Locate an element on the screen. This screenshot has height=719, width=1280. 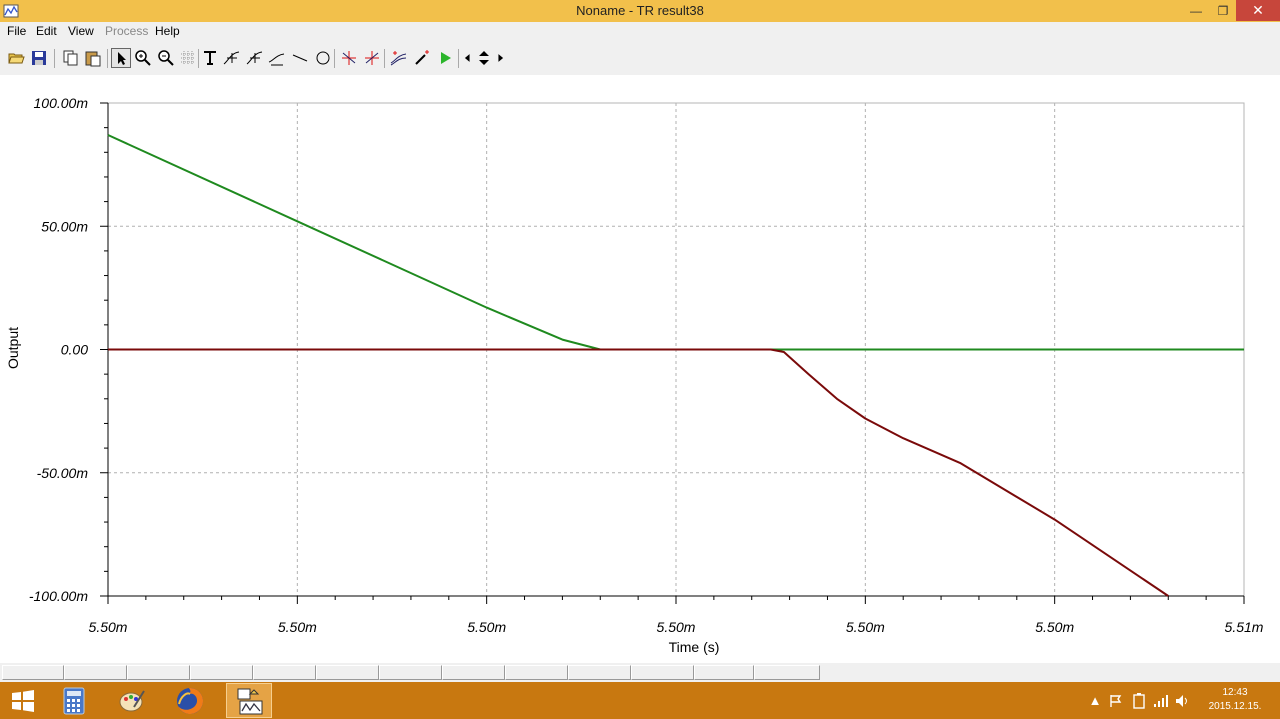
clock-time: 12:43 is located at coordinates (1235, 692).